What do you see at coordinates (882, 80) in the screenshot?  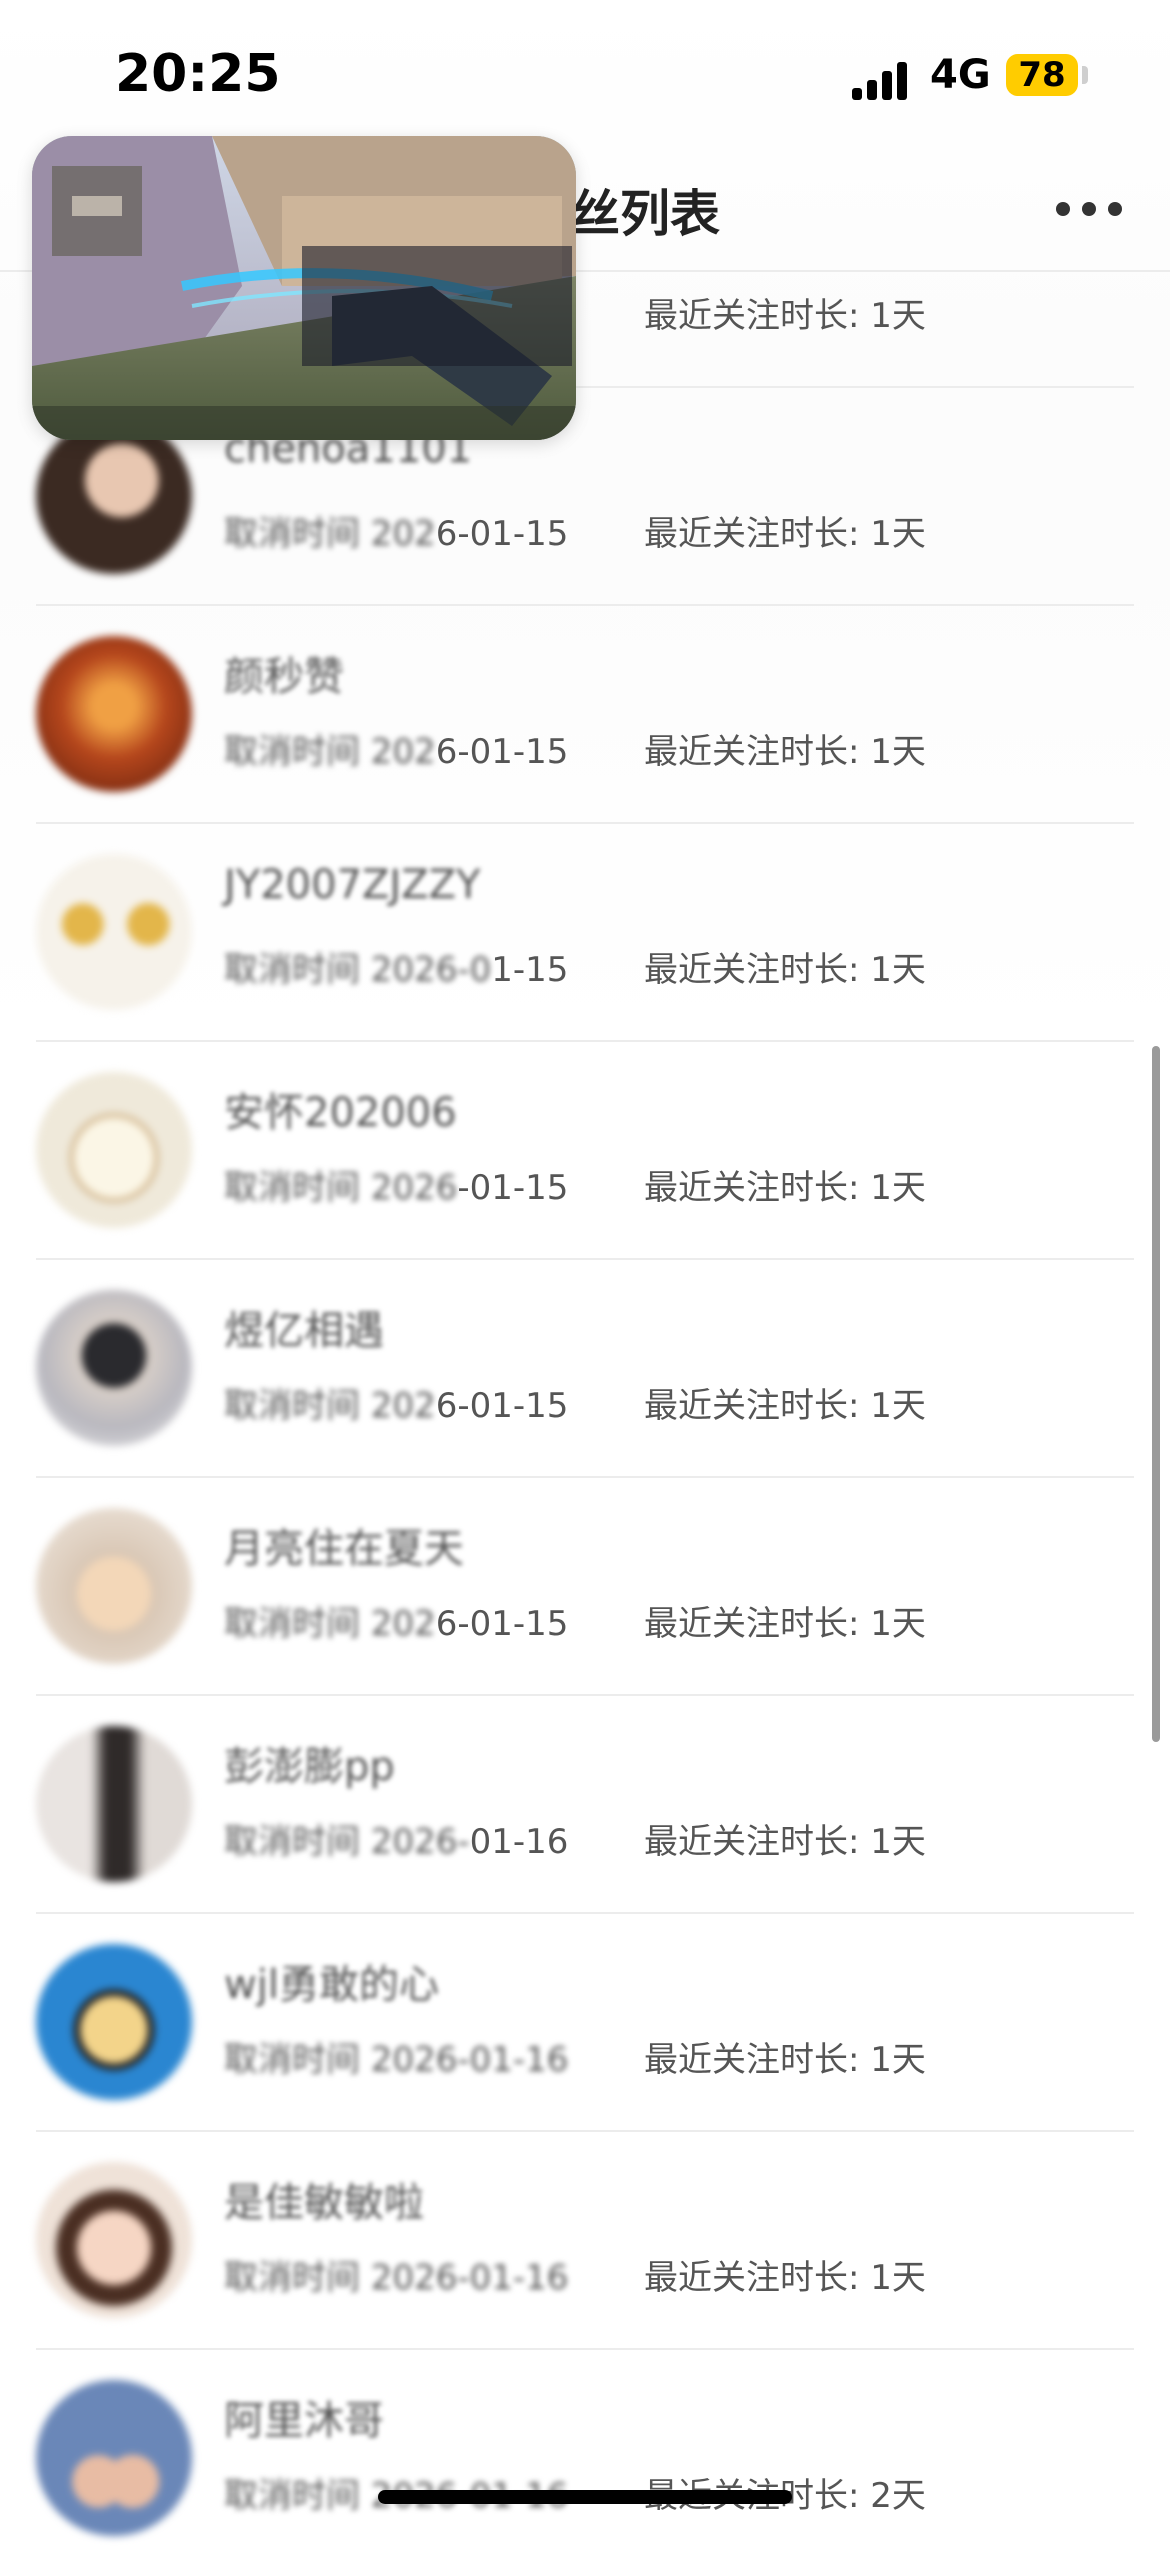 I see `signal-icon` at bounding box center [882, 80].